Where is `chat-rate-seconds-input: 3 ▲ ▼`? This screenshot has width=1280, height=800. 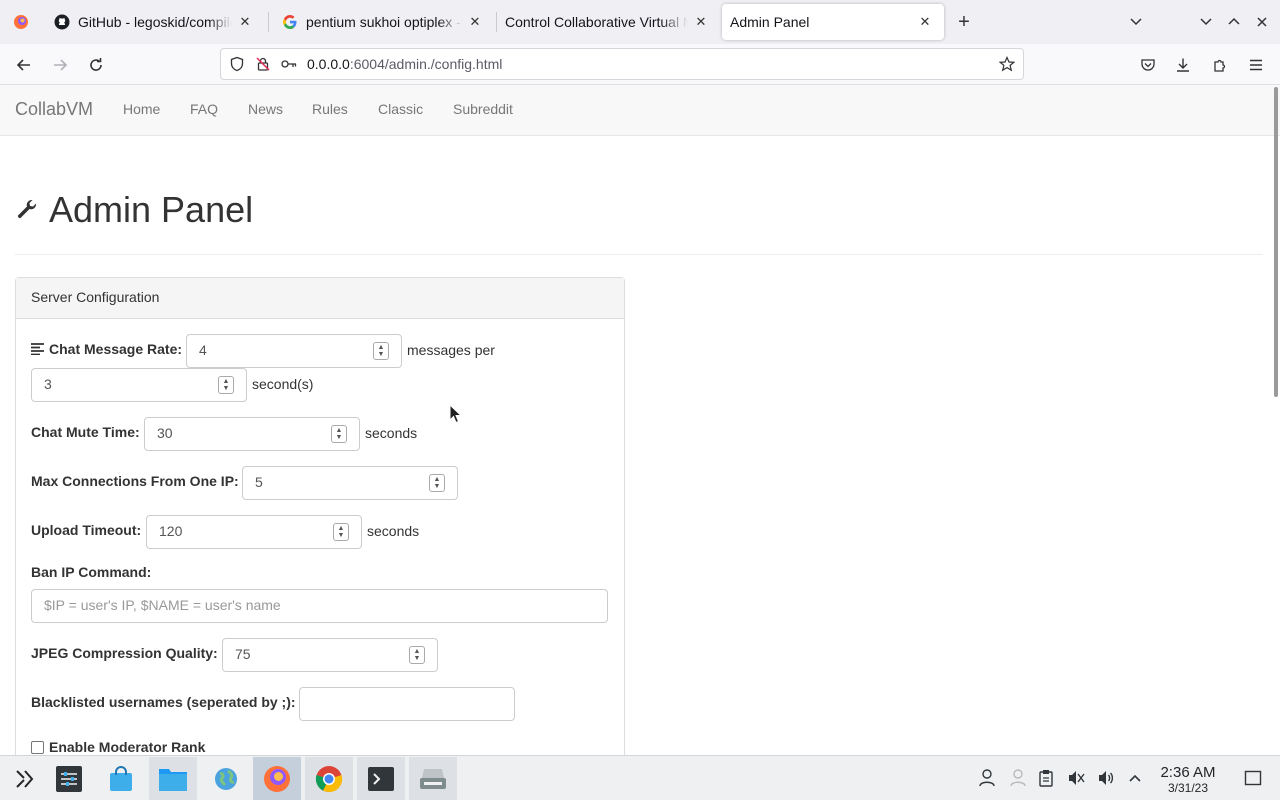
chat-rate-seconds-input: 3 ▲ ▼ is located at coordinates (139, 385).